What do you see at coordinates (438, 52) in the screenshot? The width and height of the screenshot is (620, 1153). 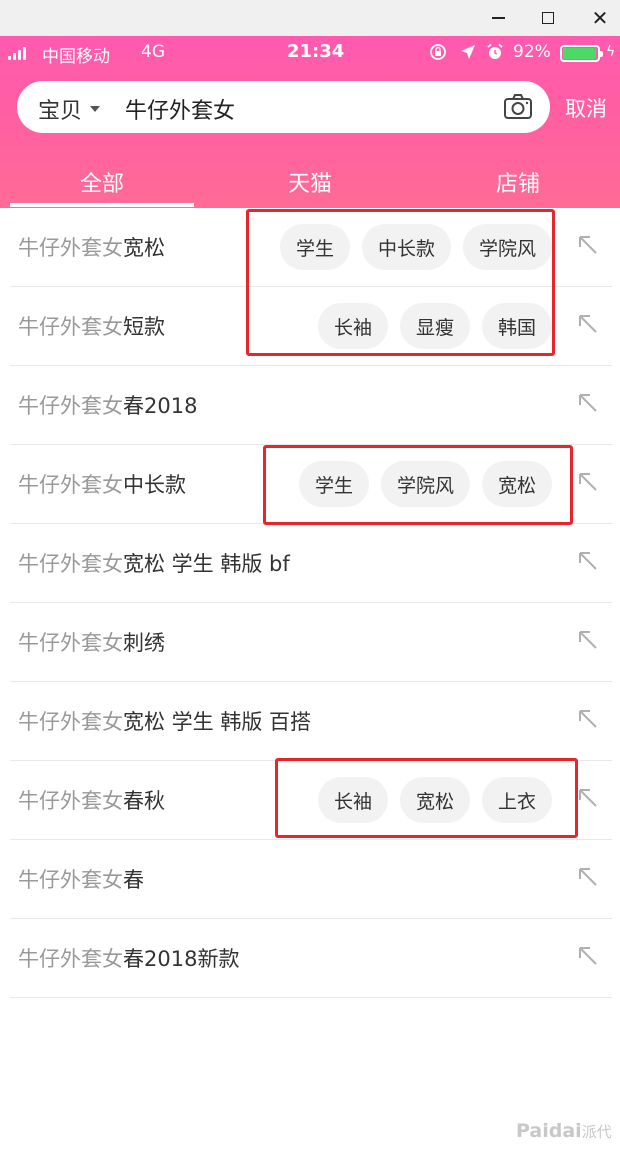 I see `lock-rotation-icon` at bounding box center [438, 52].